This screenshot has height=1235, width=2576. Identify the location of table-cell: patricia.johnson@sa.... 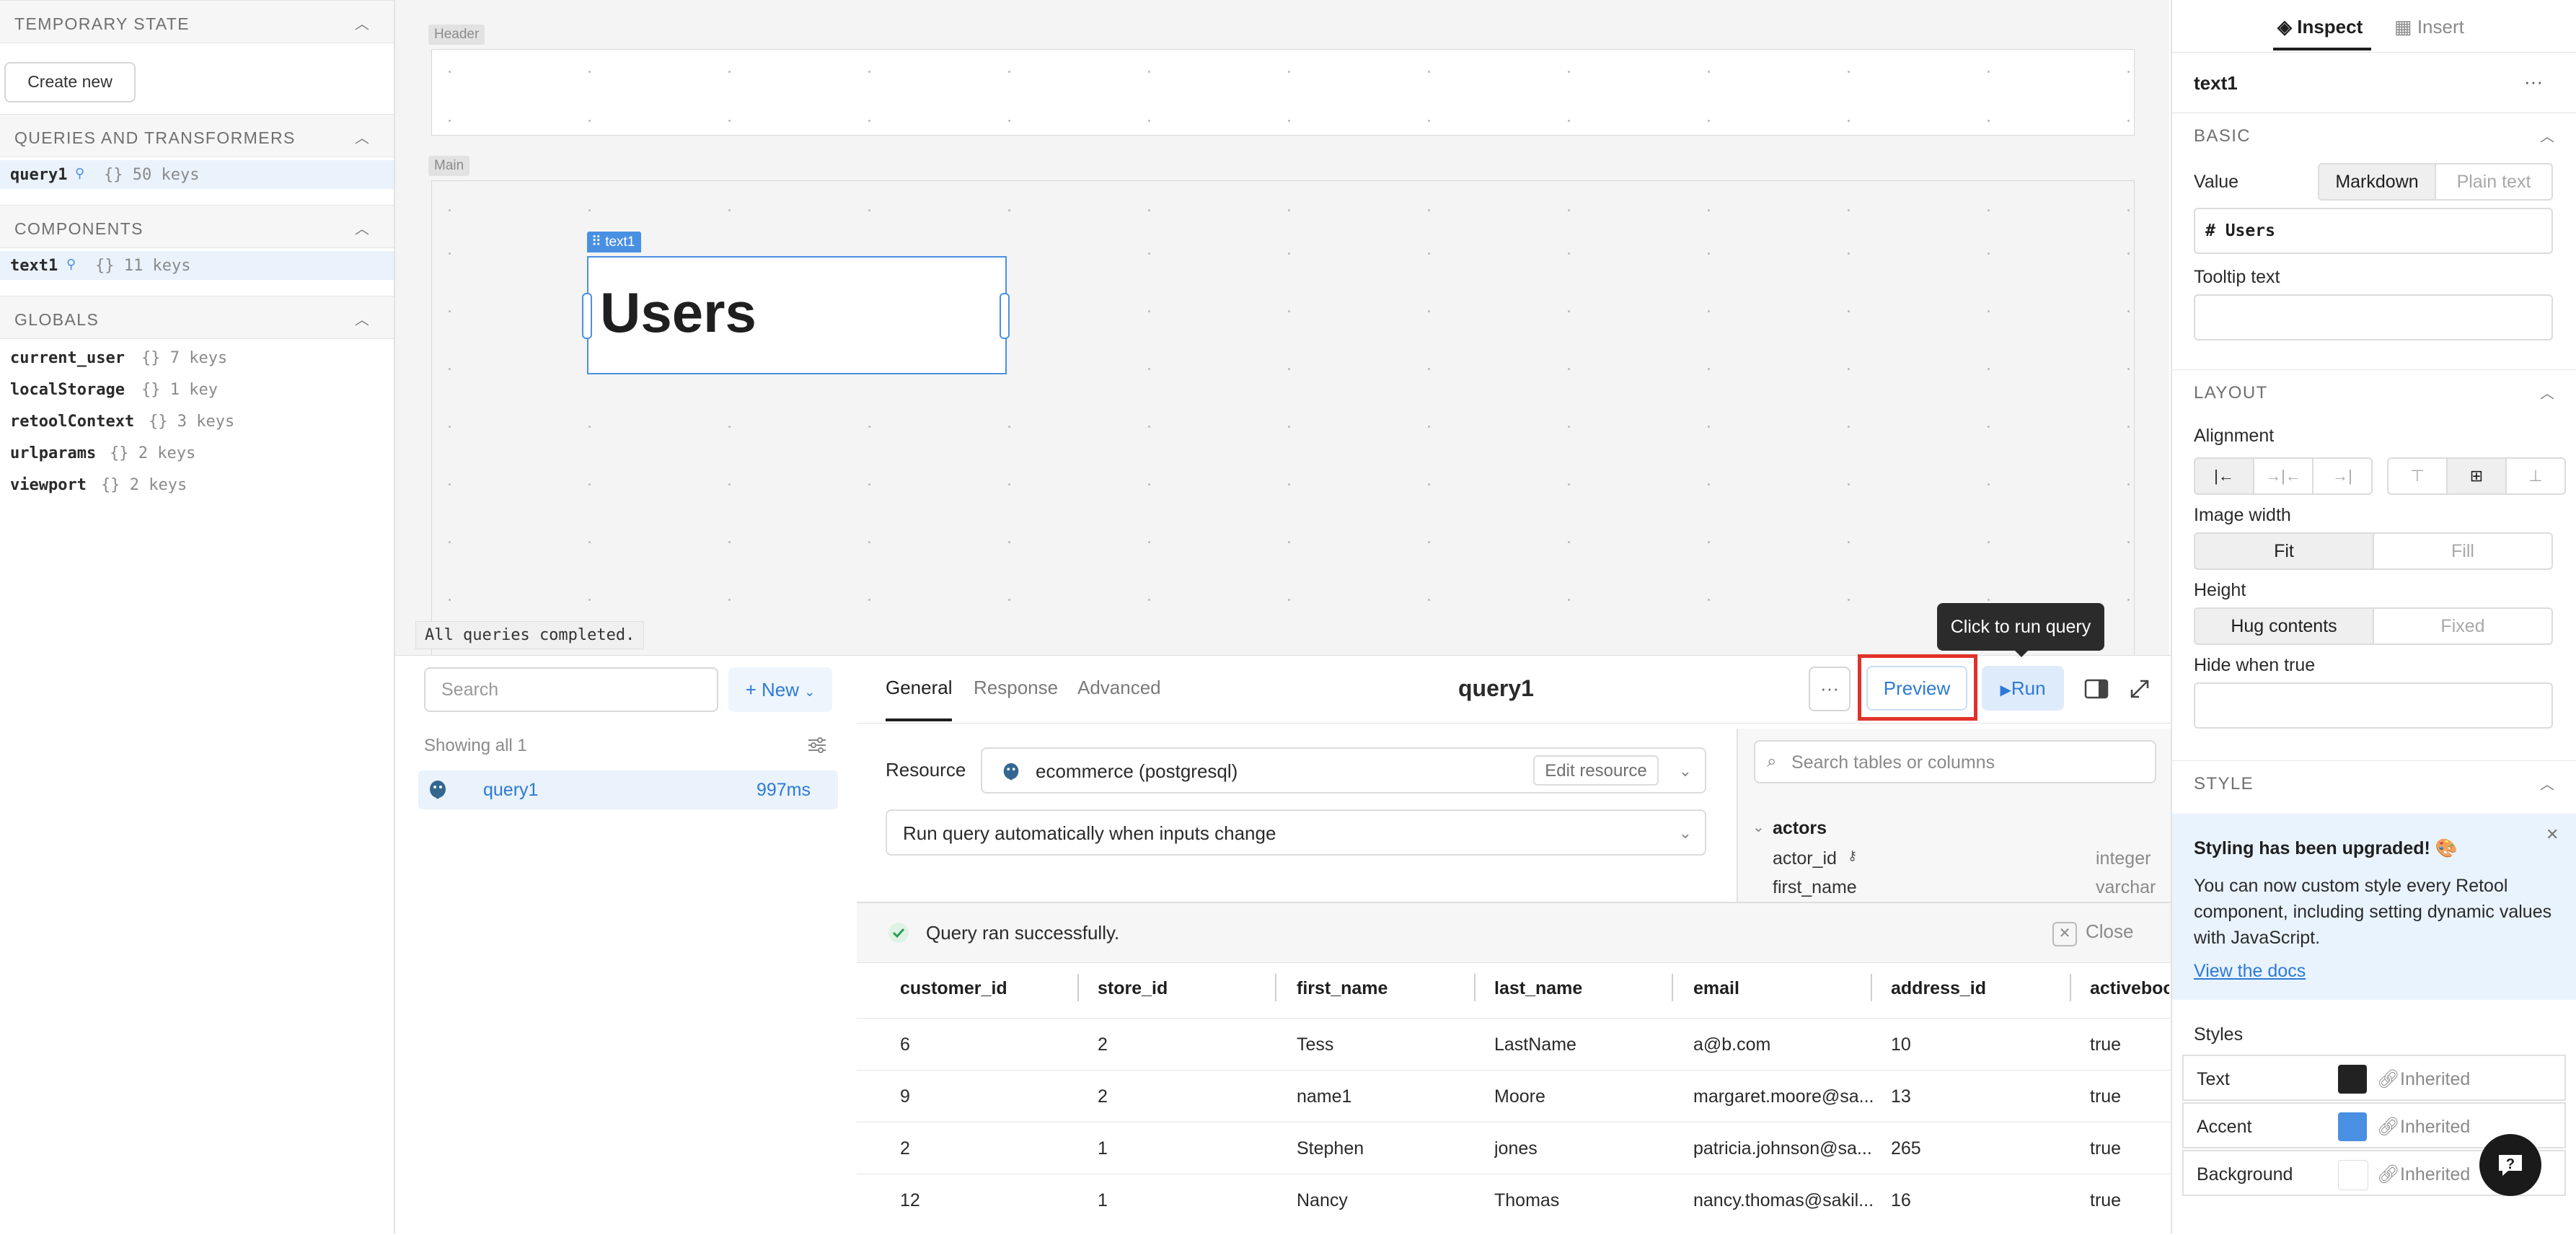
(1783, 1148).